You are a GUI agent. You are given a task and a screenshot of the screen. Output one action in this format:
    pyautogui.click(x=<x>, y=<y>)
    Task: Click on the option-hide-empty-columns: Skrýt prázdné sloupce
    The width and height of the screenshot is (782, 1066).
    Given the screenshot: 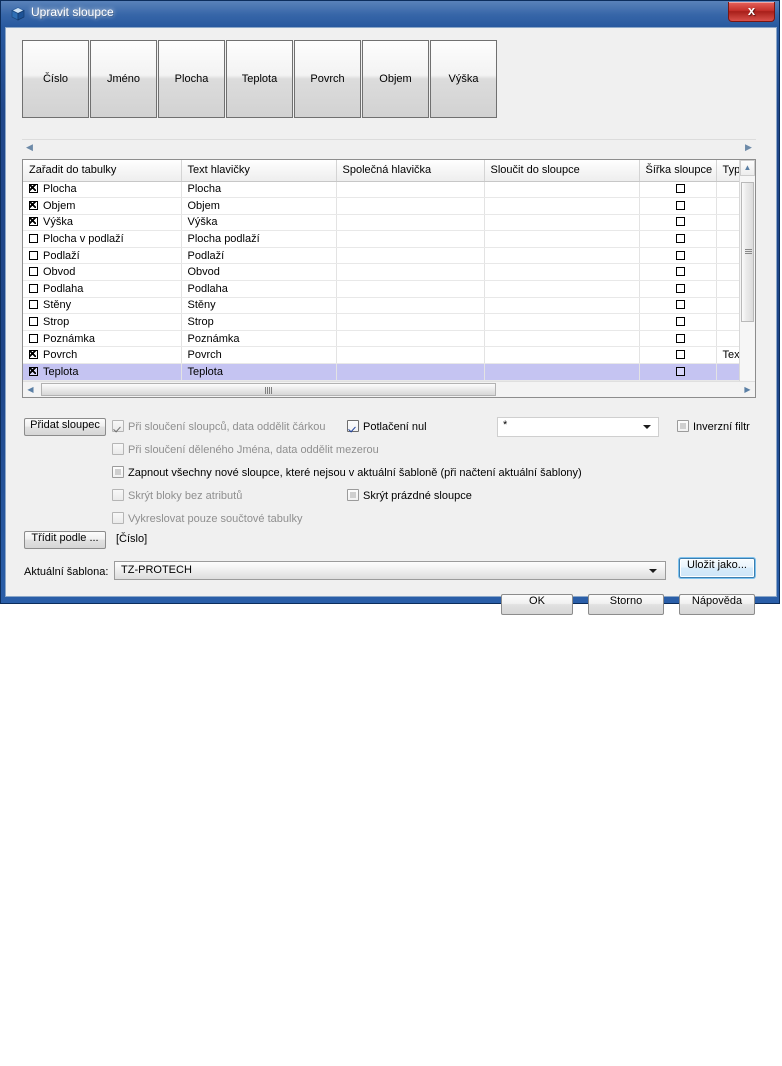 What is the action you would take?
    pyautogui.click(x=409, y=495)
    